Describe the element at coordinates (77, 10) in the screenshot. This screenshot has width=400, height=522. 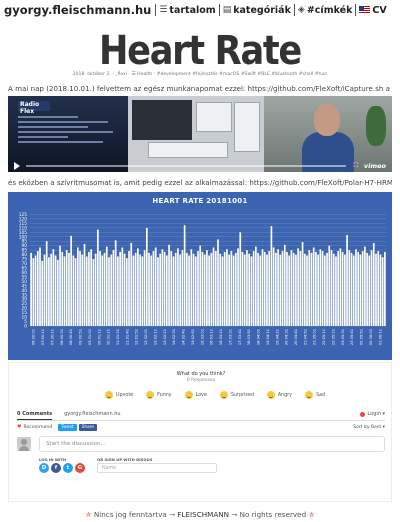
I see `site-title-link: gyorgy.fleischmann.hu` at that location.